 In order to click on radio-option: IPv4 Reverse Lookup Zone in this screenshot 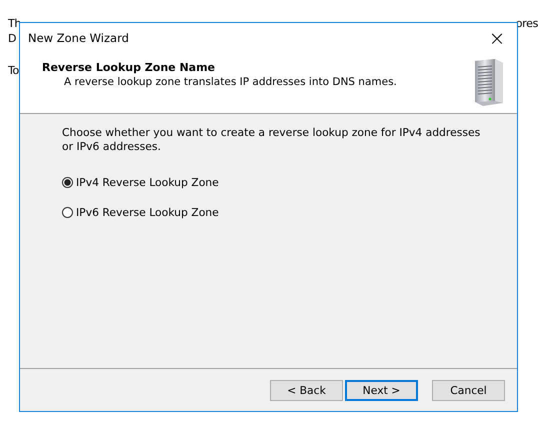, I will do `click(289, 182)`.